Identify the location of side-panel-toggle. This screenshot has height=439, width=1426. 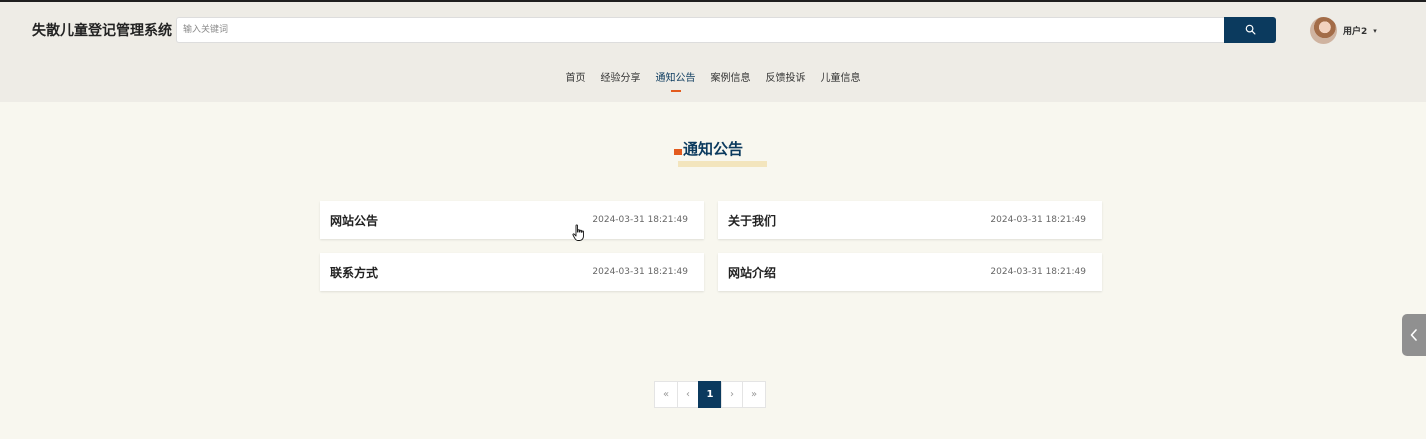
(1414, 335).